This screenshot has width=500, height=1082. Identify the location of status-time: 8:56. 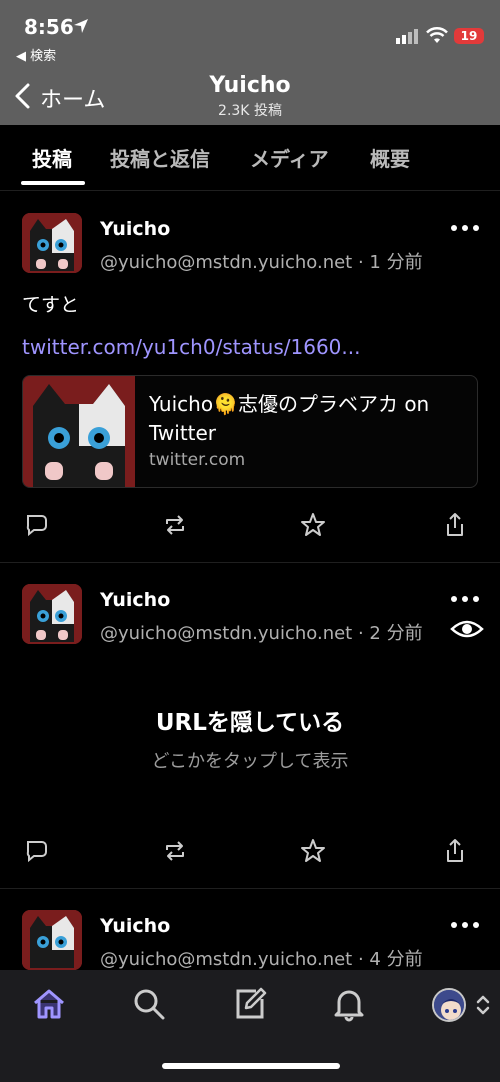
(49, 27).